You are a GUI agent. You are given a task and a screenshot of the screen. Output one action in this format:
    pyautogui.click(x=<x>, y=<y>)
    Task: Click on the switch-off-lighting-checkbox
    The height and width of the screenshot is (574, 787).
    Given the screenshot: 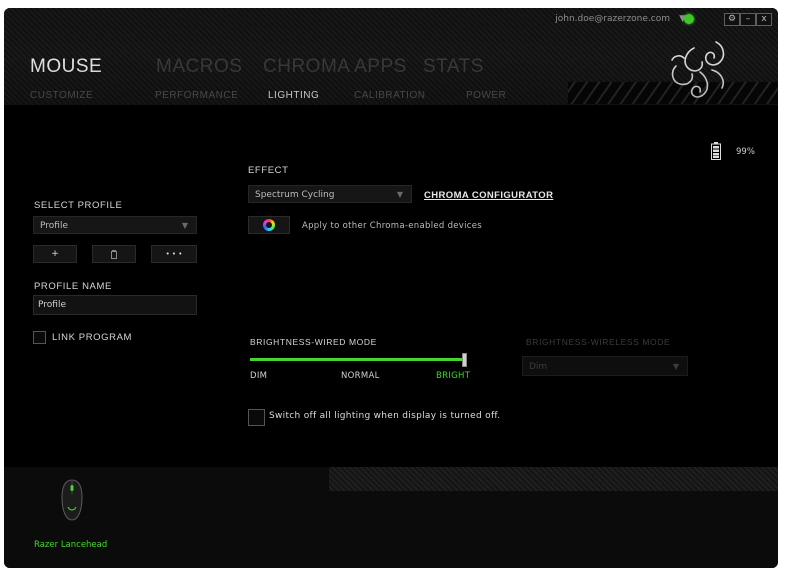 What is the action you would take?
    pyautogui.click(x=256, y=417)
    